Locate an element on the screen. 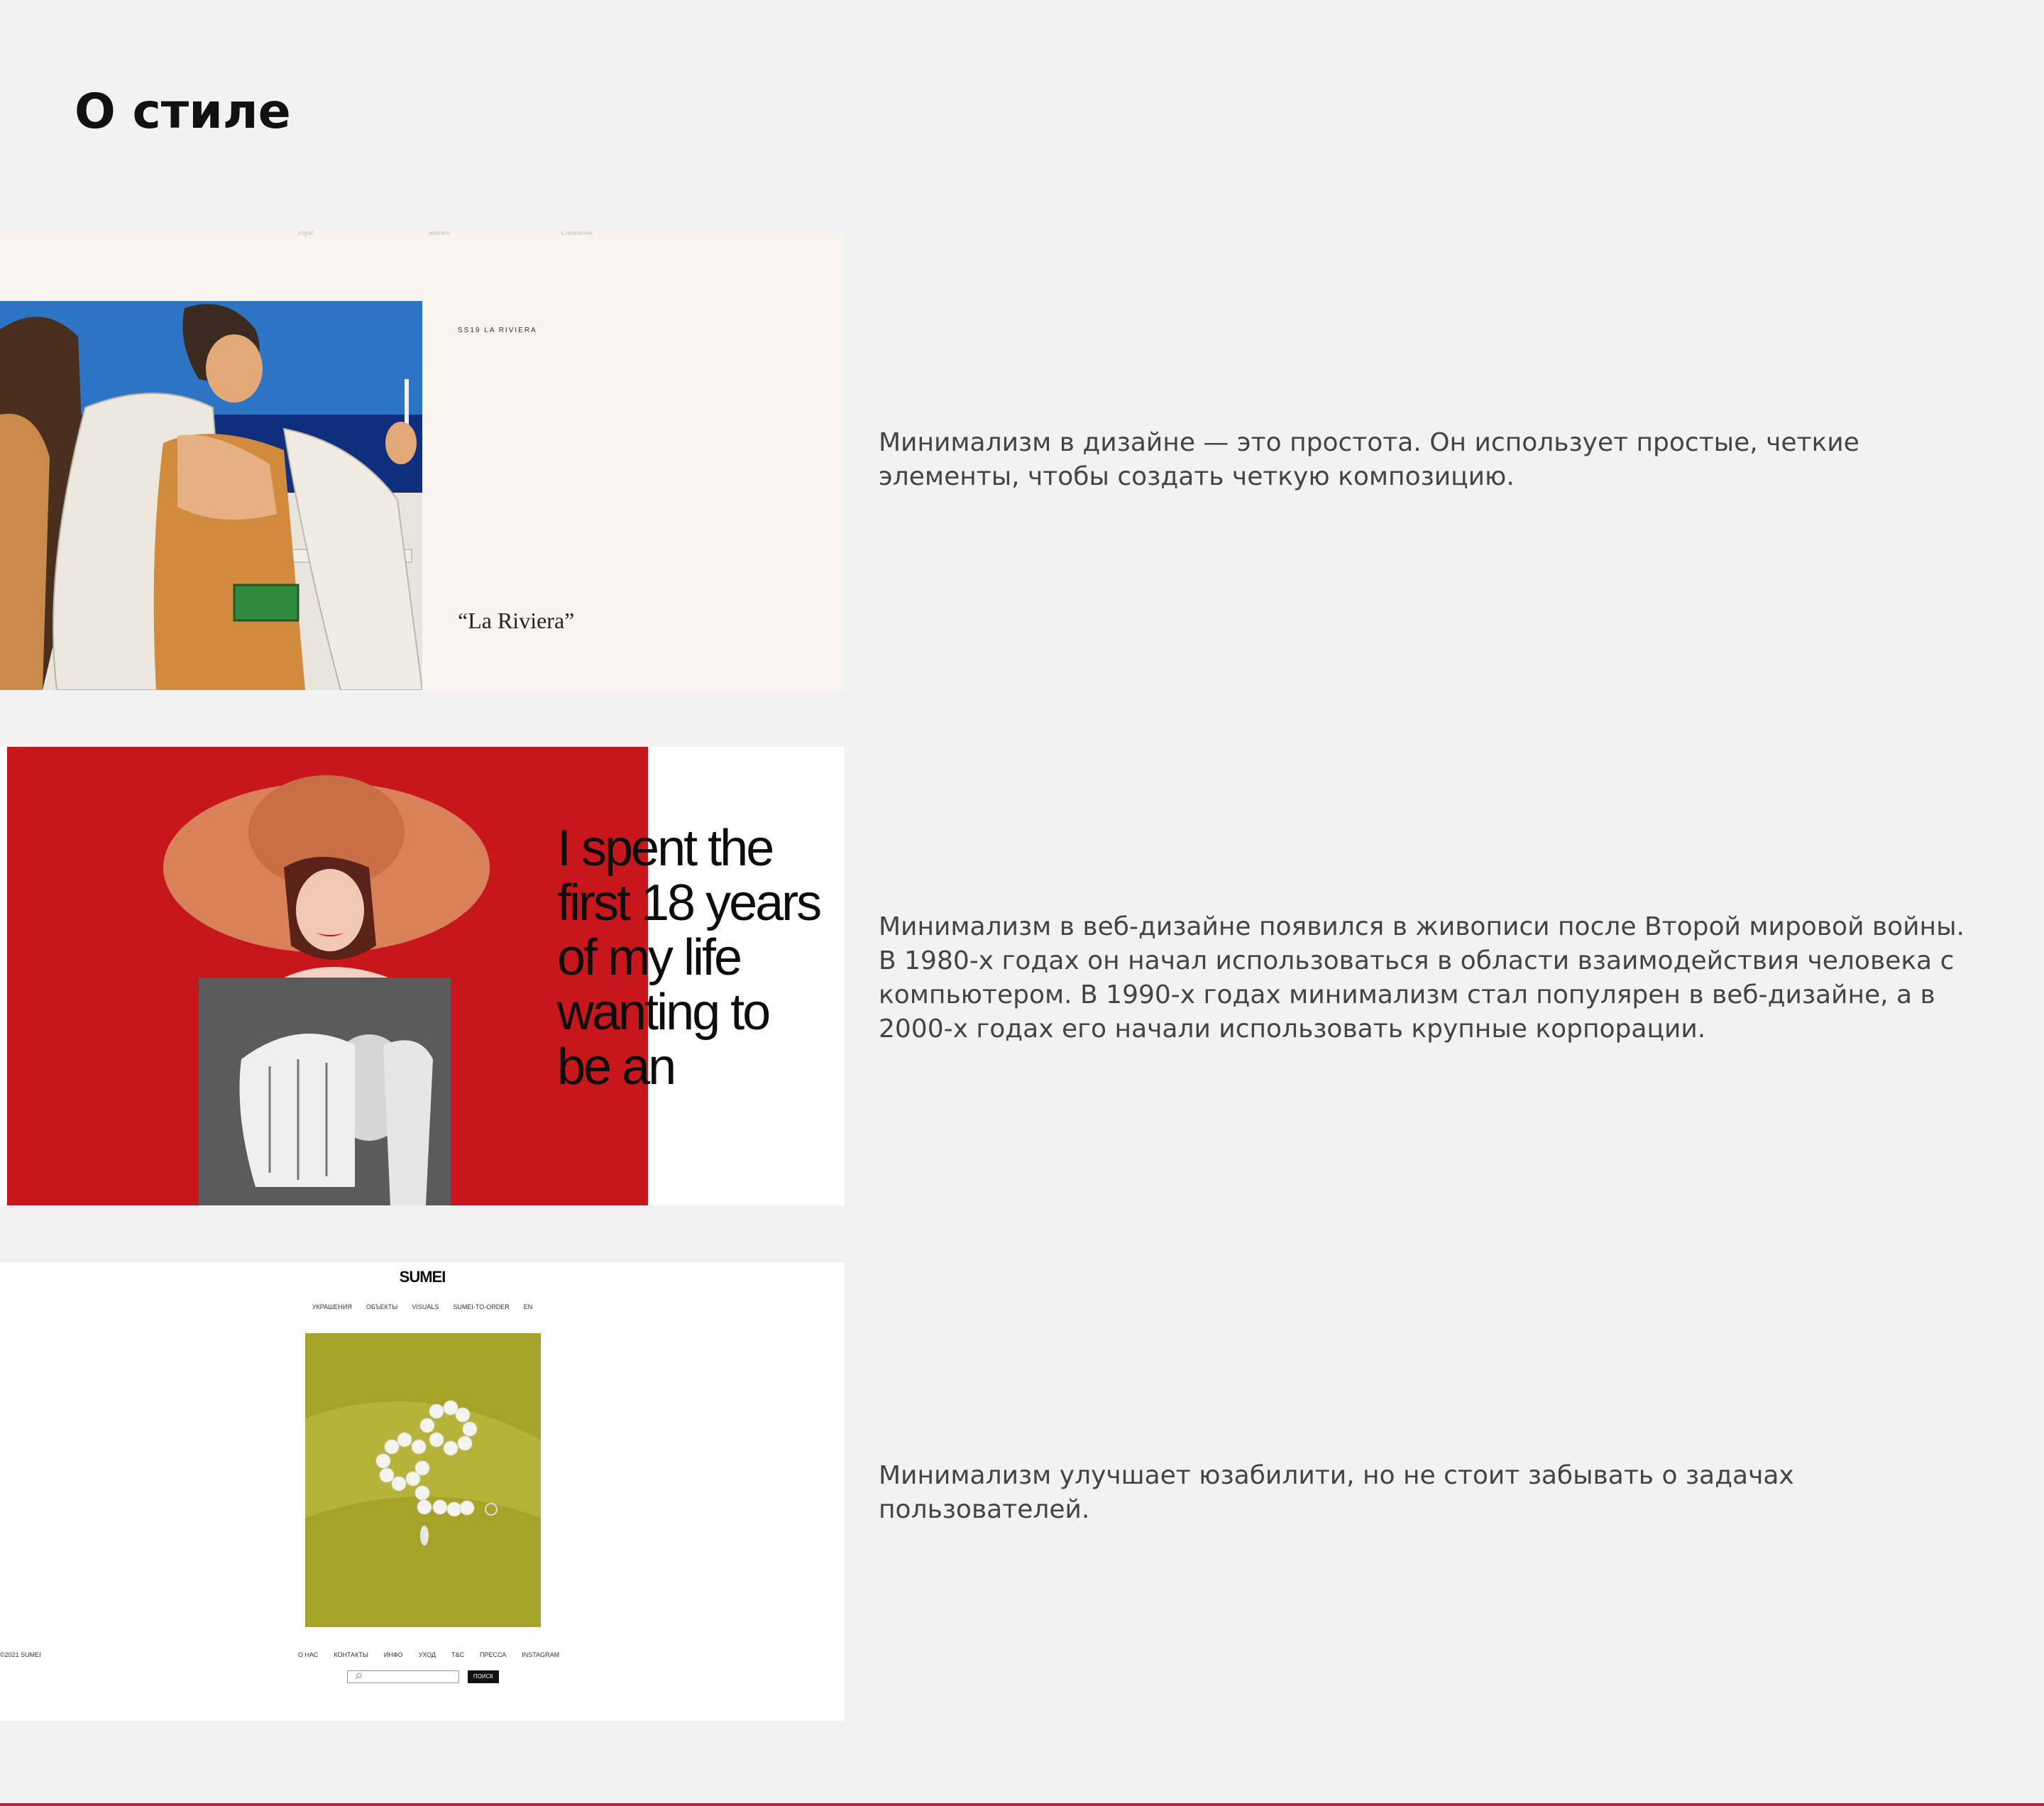  hero-headline-line: of my life is located at coordinates (649, 957).